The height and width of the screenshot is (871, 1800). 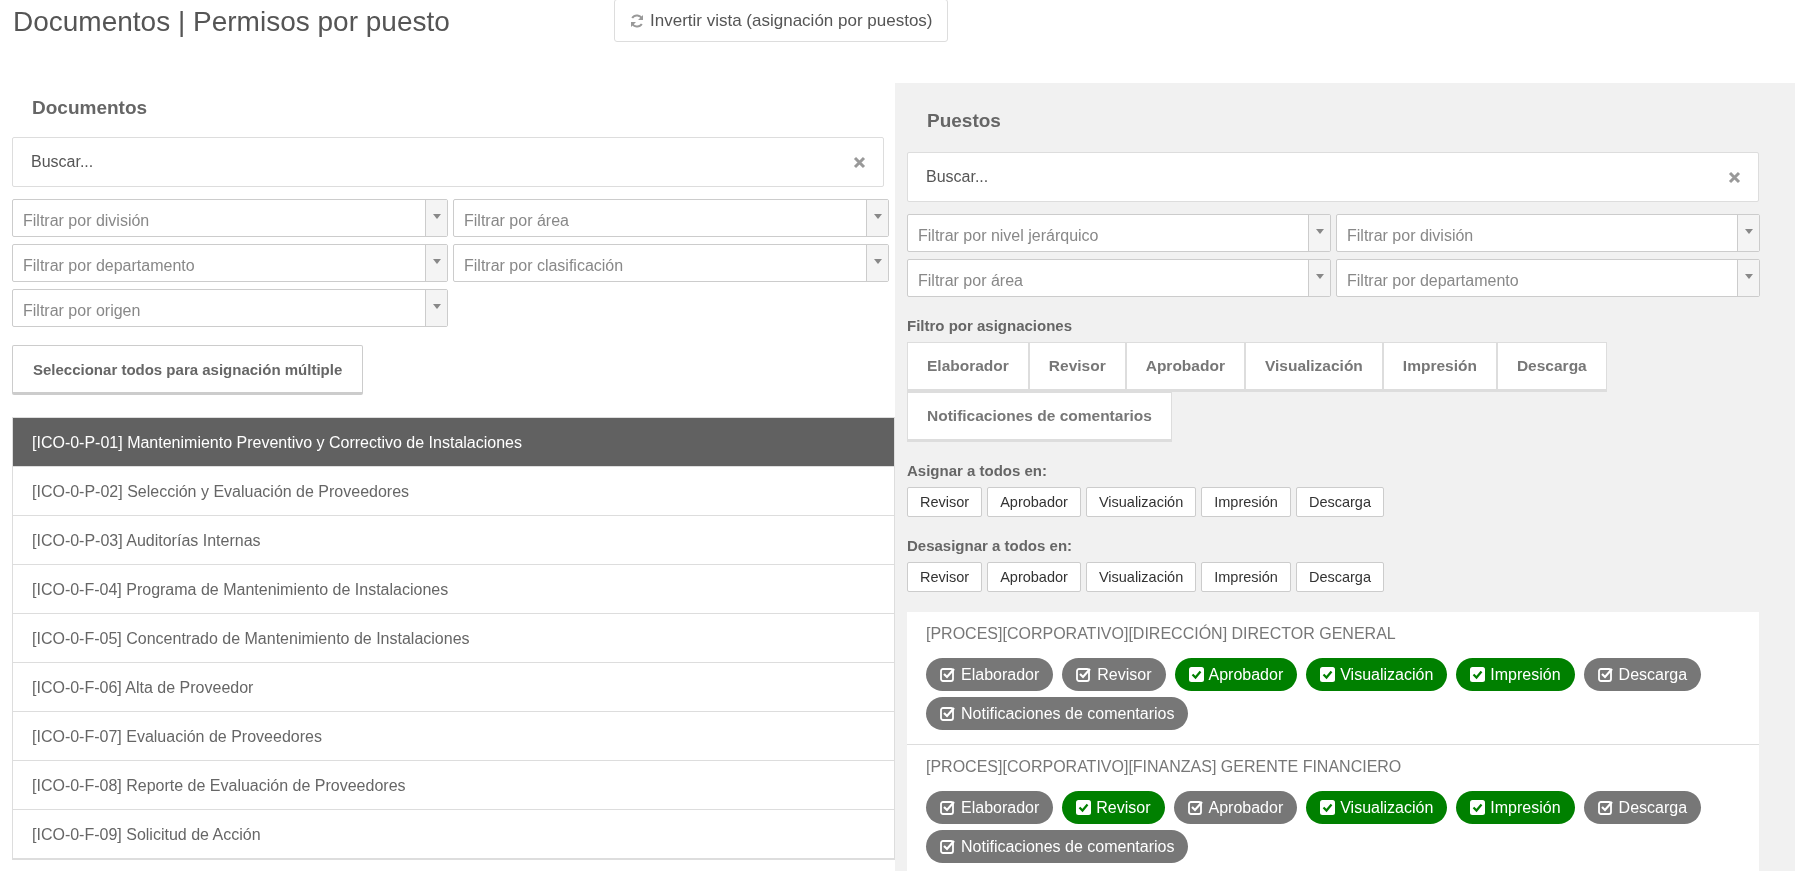 I want to click on position-title: [PROCES][CORPORATIVO][DIRECCIÓN] DIRECTOR GENERAL, so click(x=1161, y=634).